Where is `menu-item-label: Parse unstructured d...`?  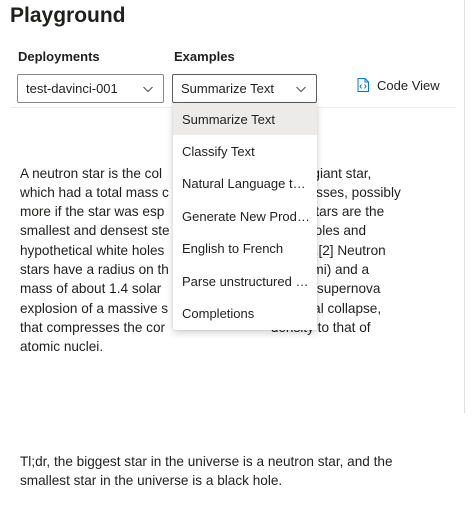
menu-item-label: Parse unstructured d... is located at coordinates (246, 281).